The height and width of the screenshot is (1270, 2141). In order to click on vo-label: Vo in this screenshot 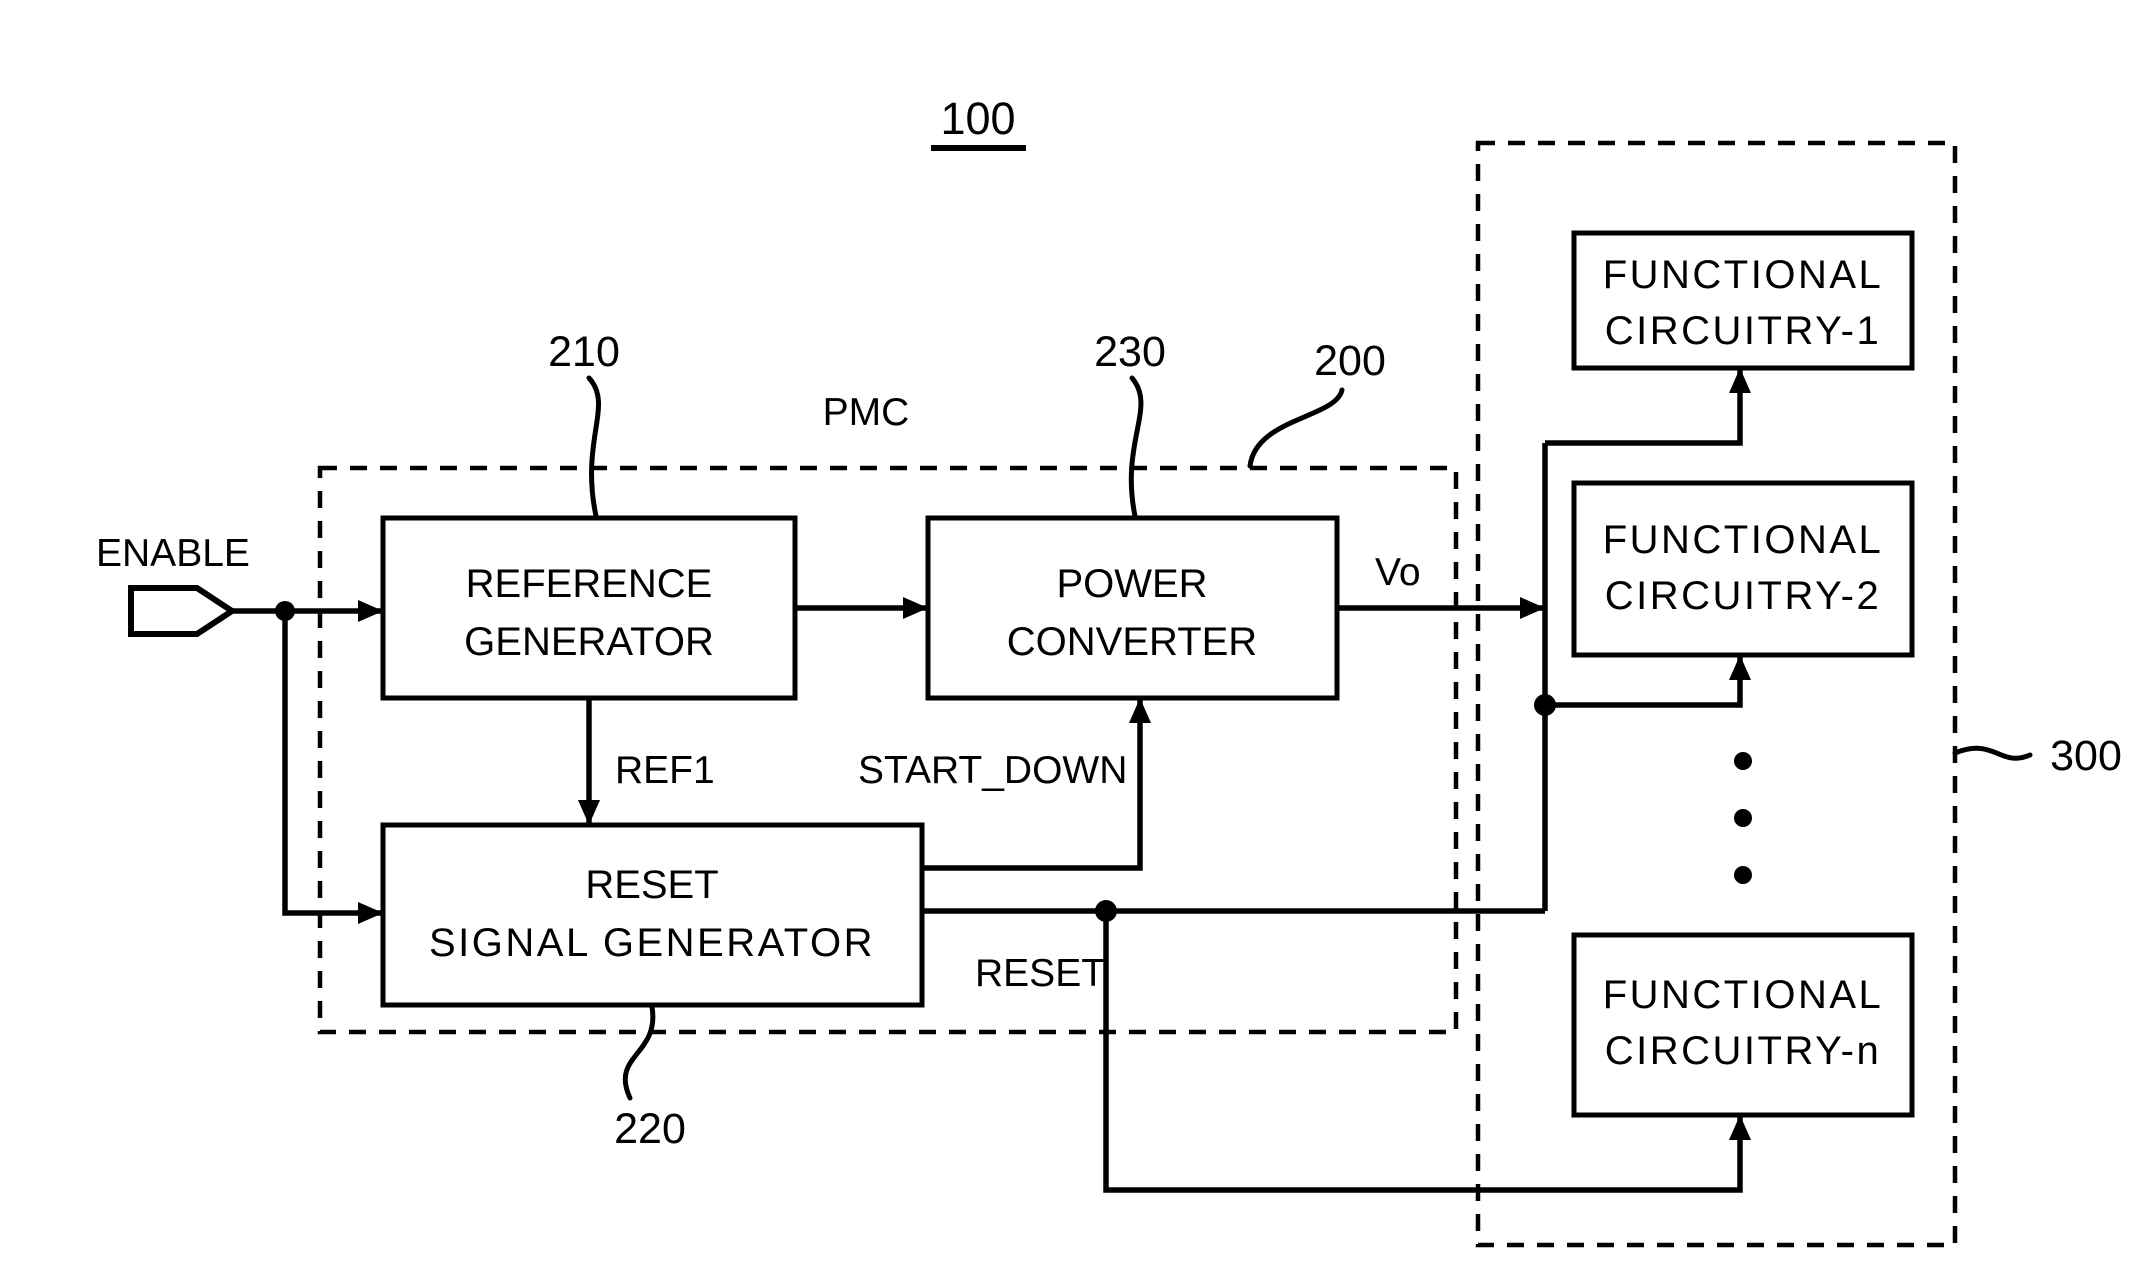, I will do `click(1398, 572)`.